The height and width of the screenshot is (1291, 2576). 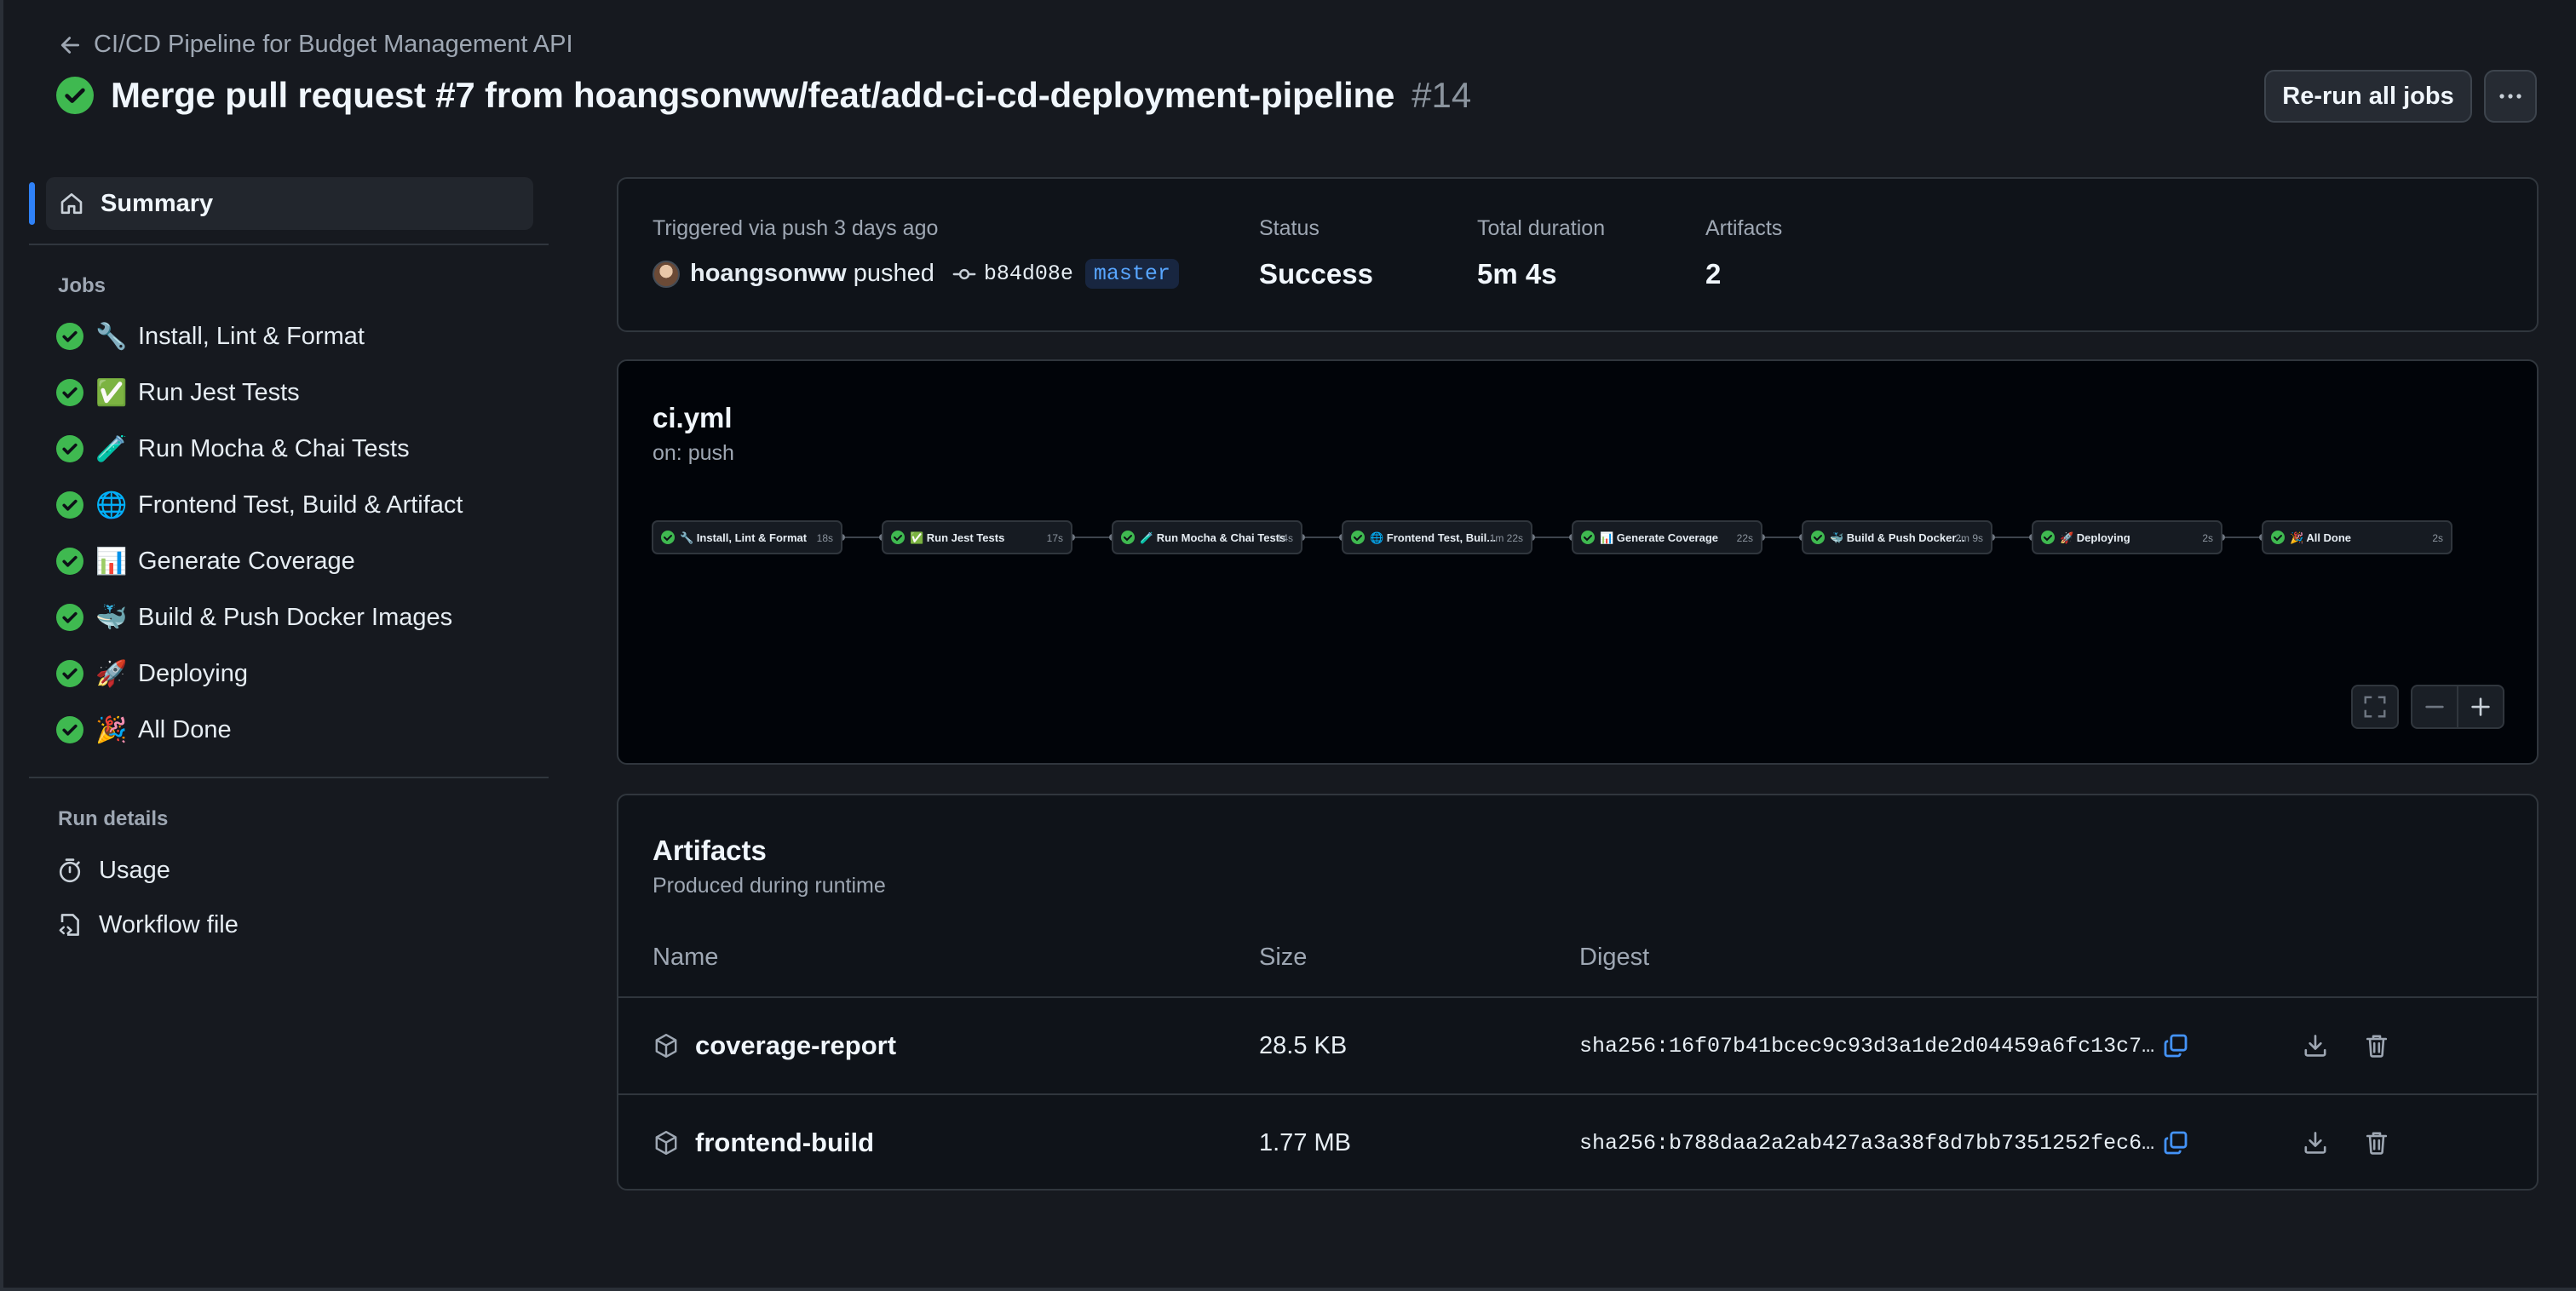 I want to click on graph-node-duration: 2s, so click(x=2437, y=538).